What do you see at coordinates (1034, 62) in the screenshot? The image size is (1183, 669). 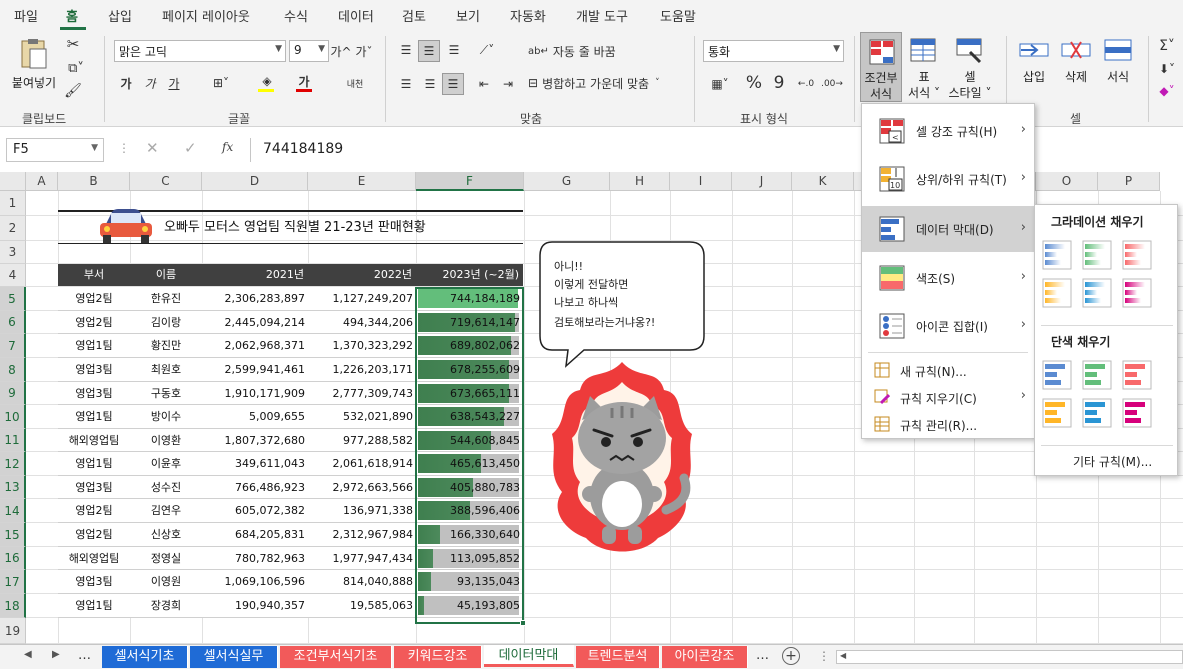 I see `insert-cells-button: 삽입` at bounding box center [1034, 62].